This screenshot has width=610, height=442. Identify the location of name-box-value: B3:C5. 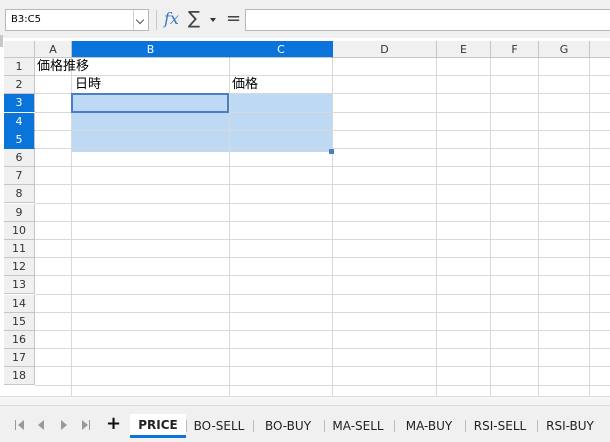
(26, 19).